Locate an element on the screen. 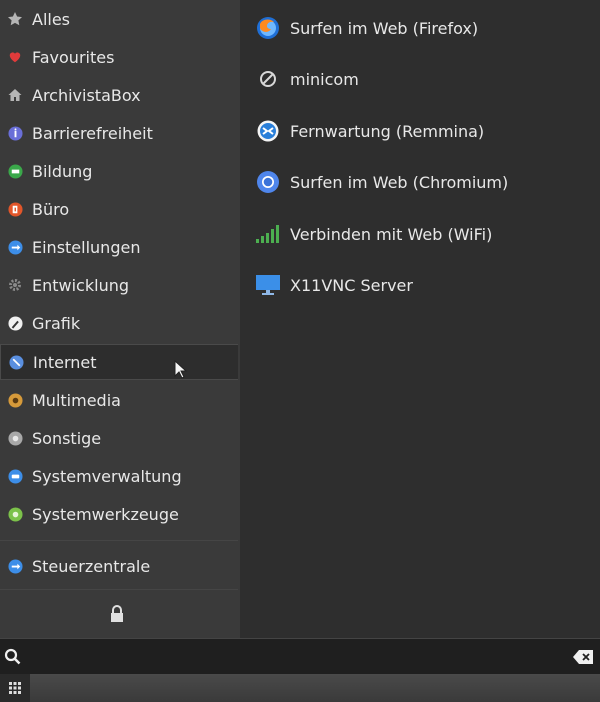  category-barrierefreiheit: Barrierefreiheit is located at coordinates (119, 133).